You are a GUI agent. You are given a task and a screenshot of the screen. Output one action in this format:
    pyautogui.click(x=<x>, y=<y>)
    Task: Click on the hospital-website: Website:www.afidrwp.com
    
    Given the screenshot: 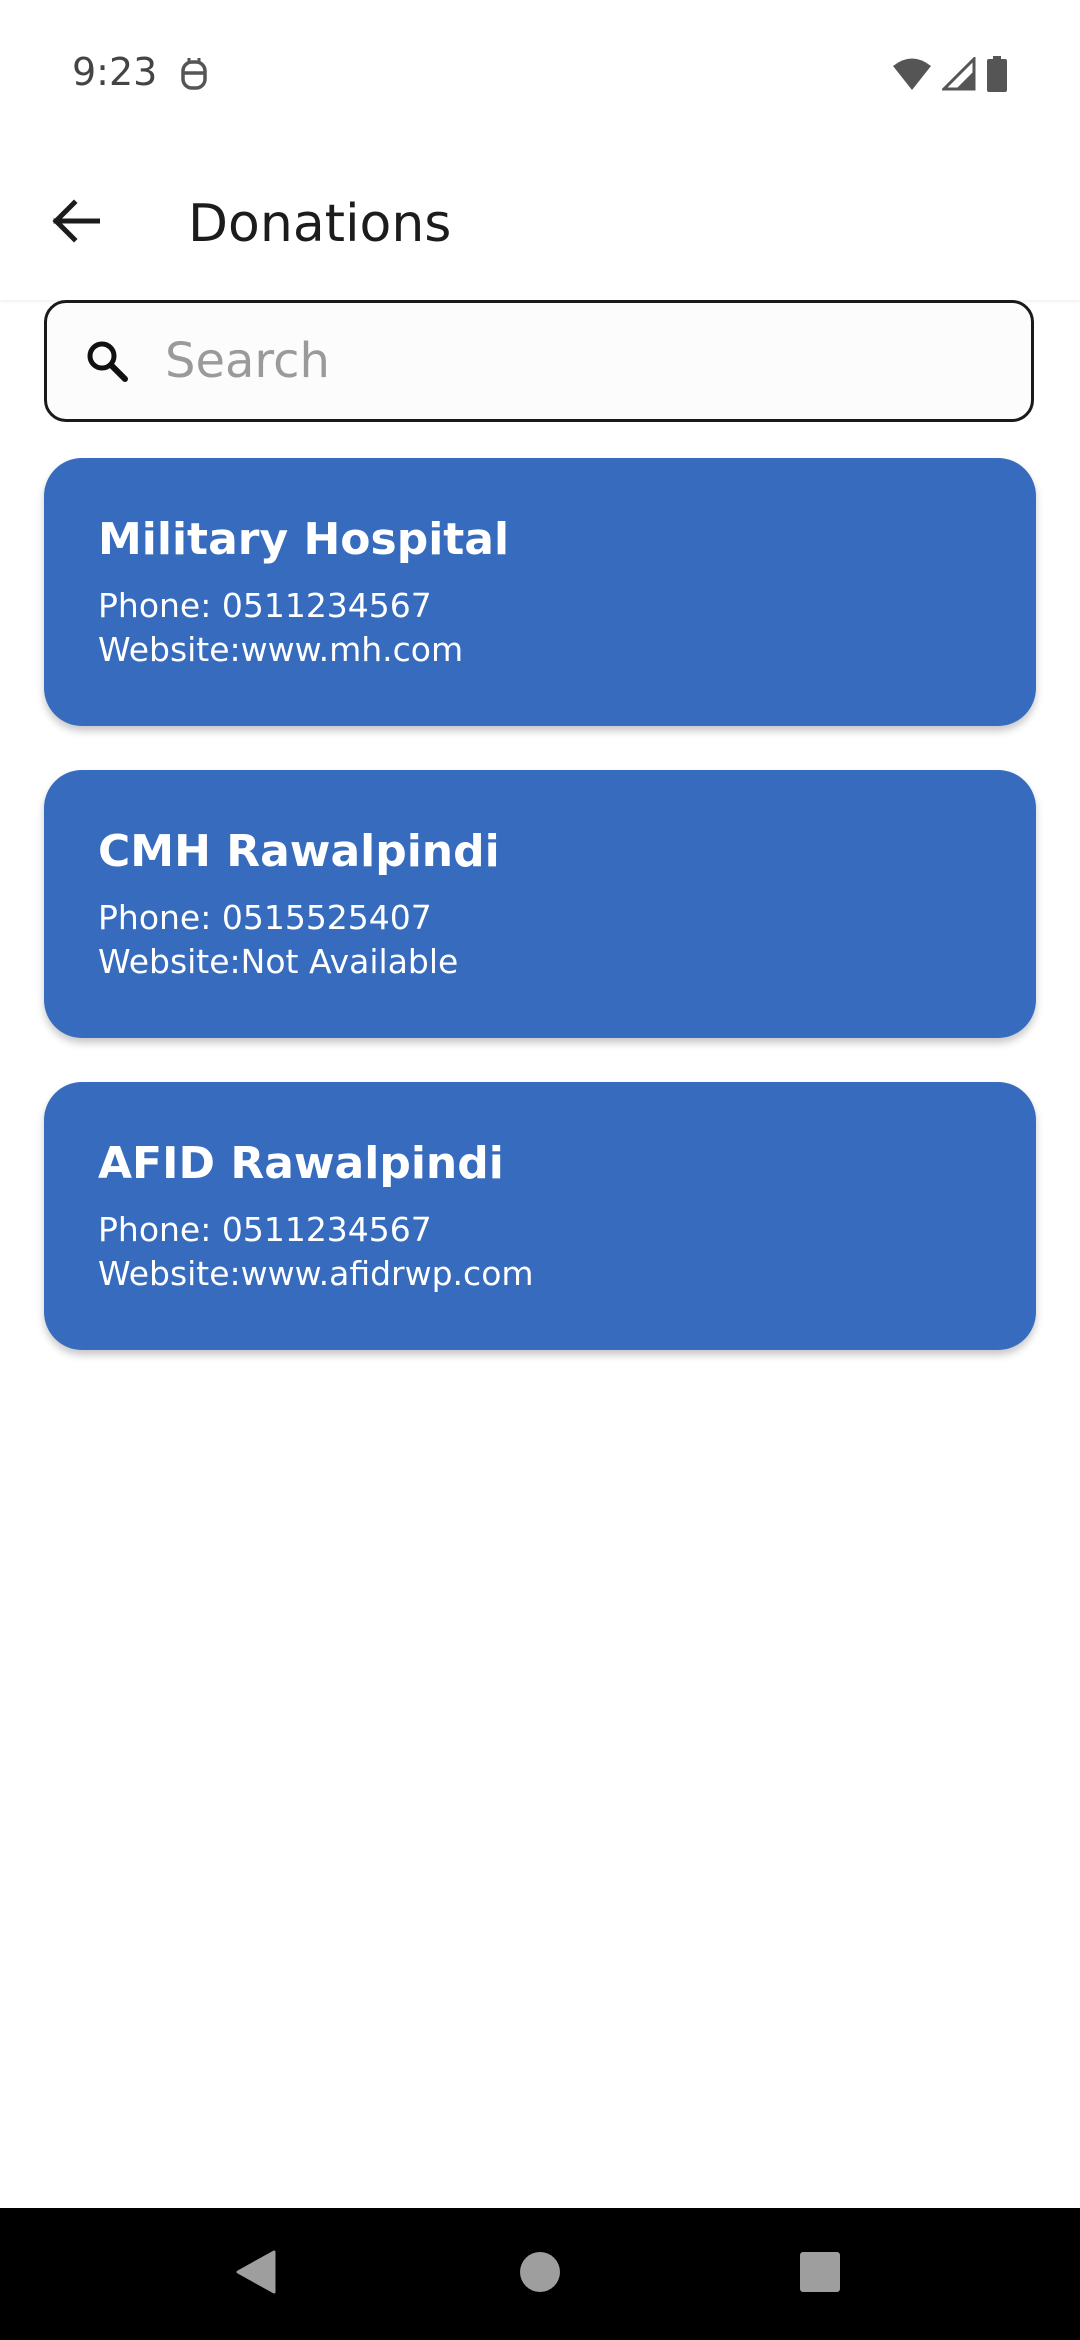 What is the action you would take?
    pyautogui.click(x=316, y=1273)
    